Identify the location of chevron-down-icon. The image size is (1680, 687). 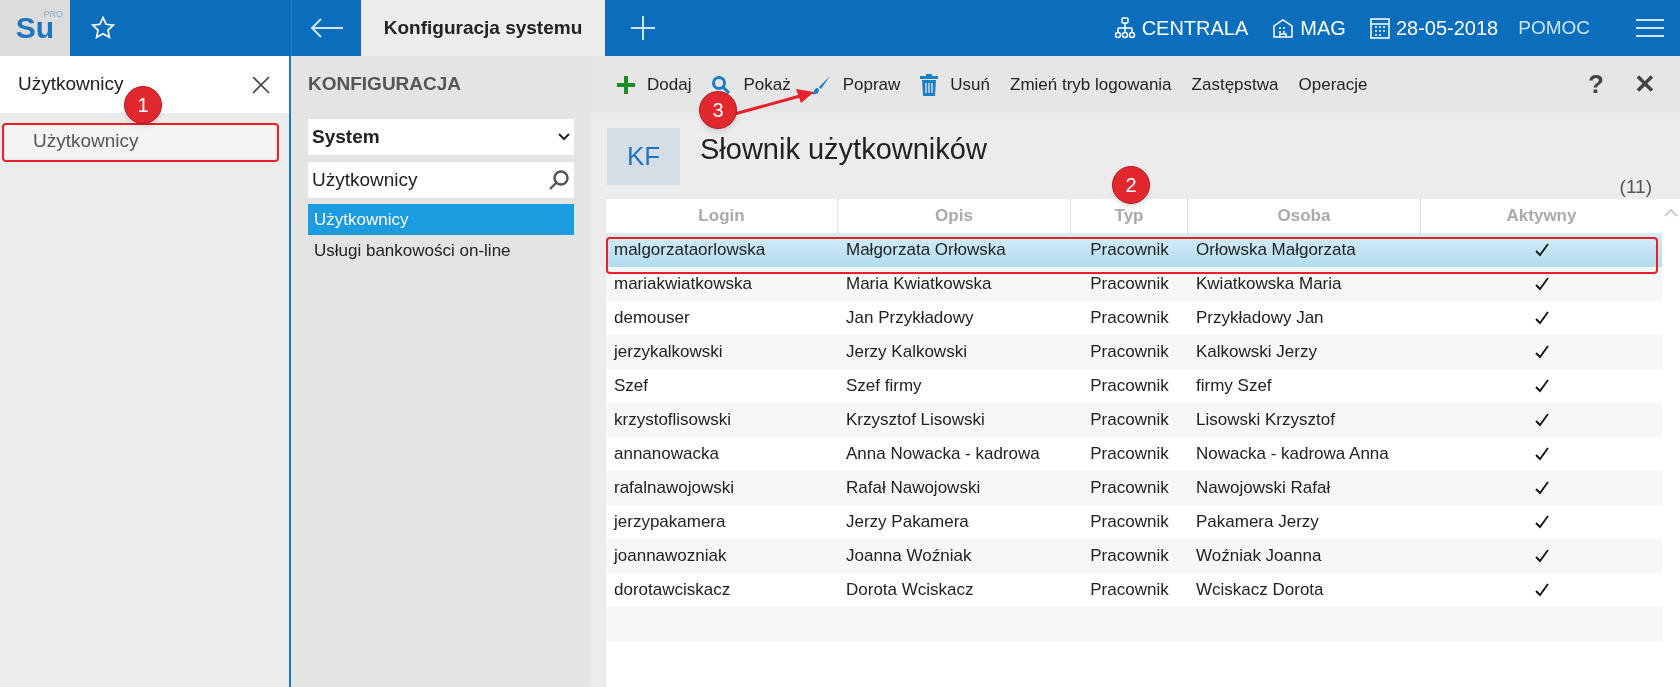
(564, 137).